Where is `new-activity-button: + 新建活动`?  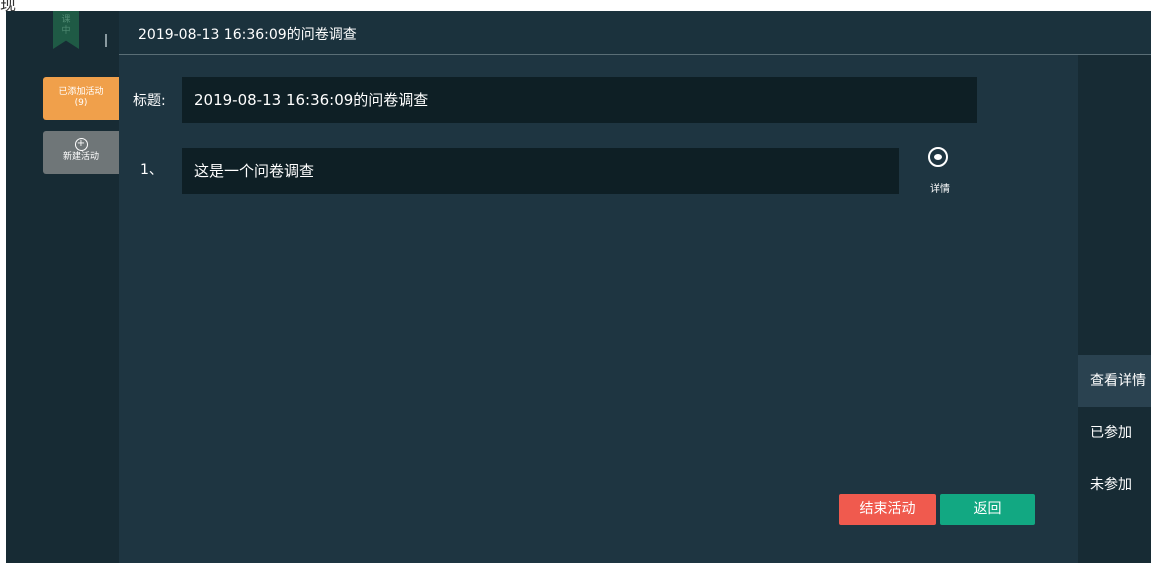 new-activity-button: + 新建活动 is located at coordinates (81, 152).